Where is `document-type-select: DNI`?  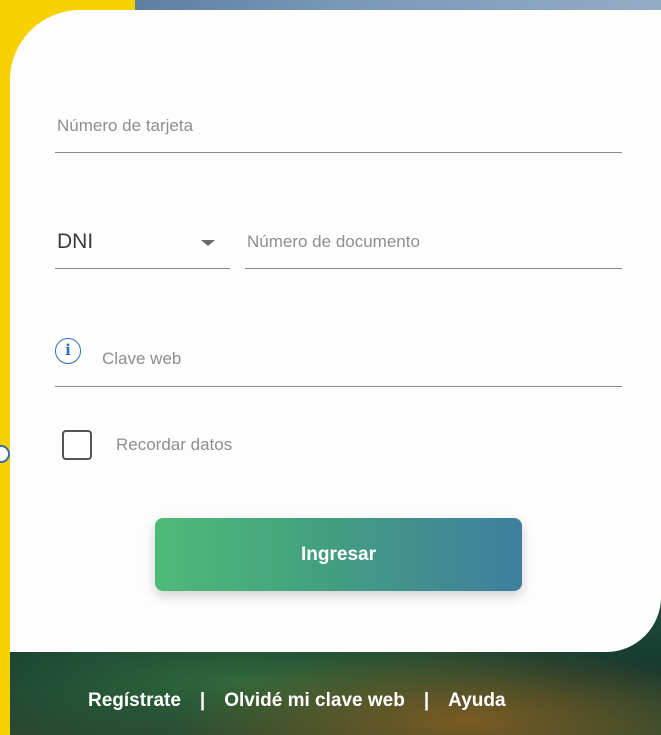 document-type-select: DNI is located at coordinates (142, 249).